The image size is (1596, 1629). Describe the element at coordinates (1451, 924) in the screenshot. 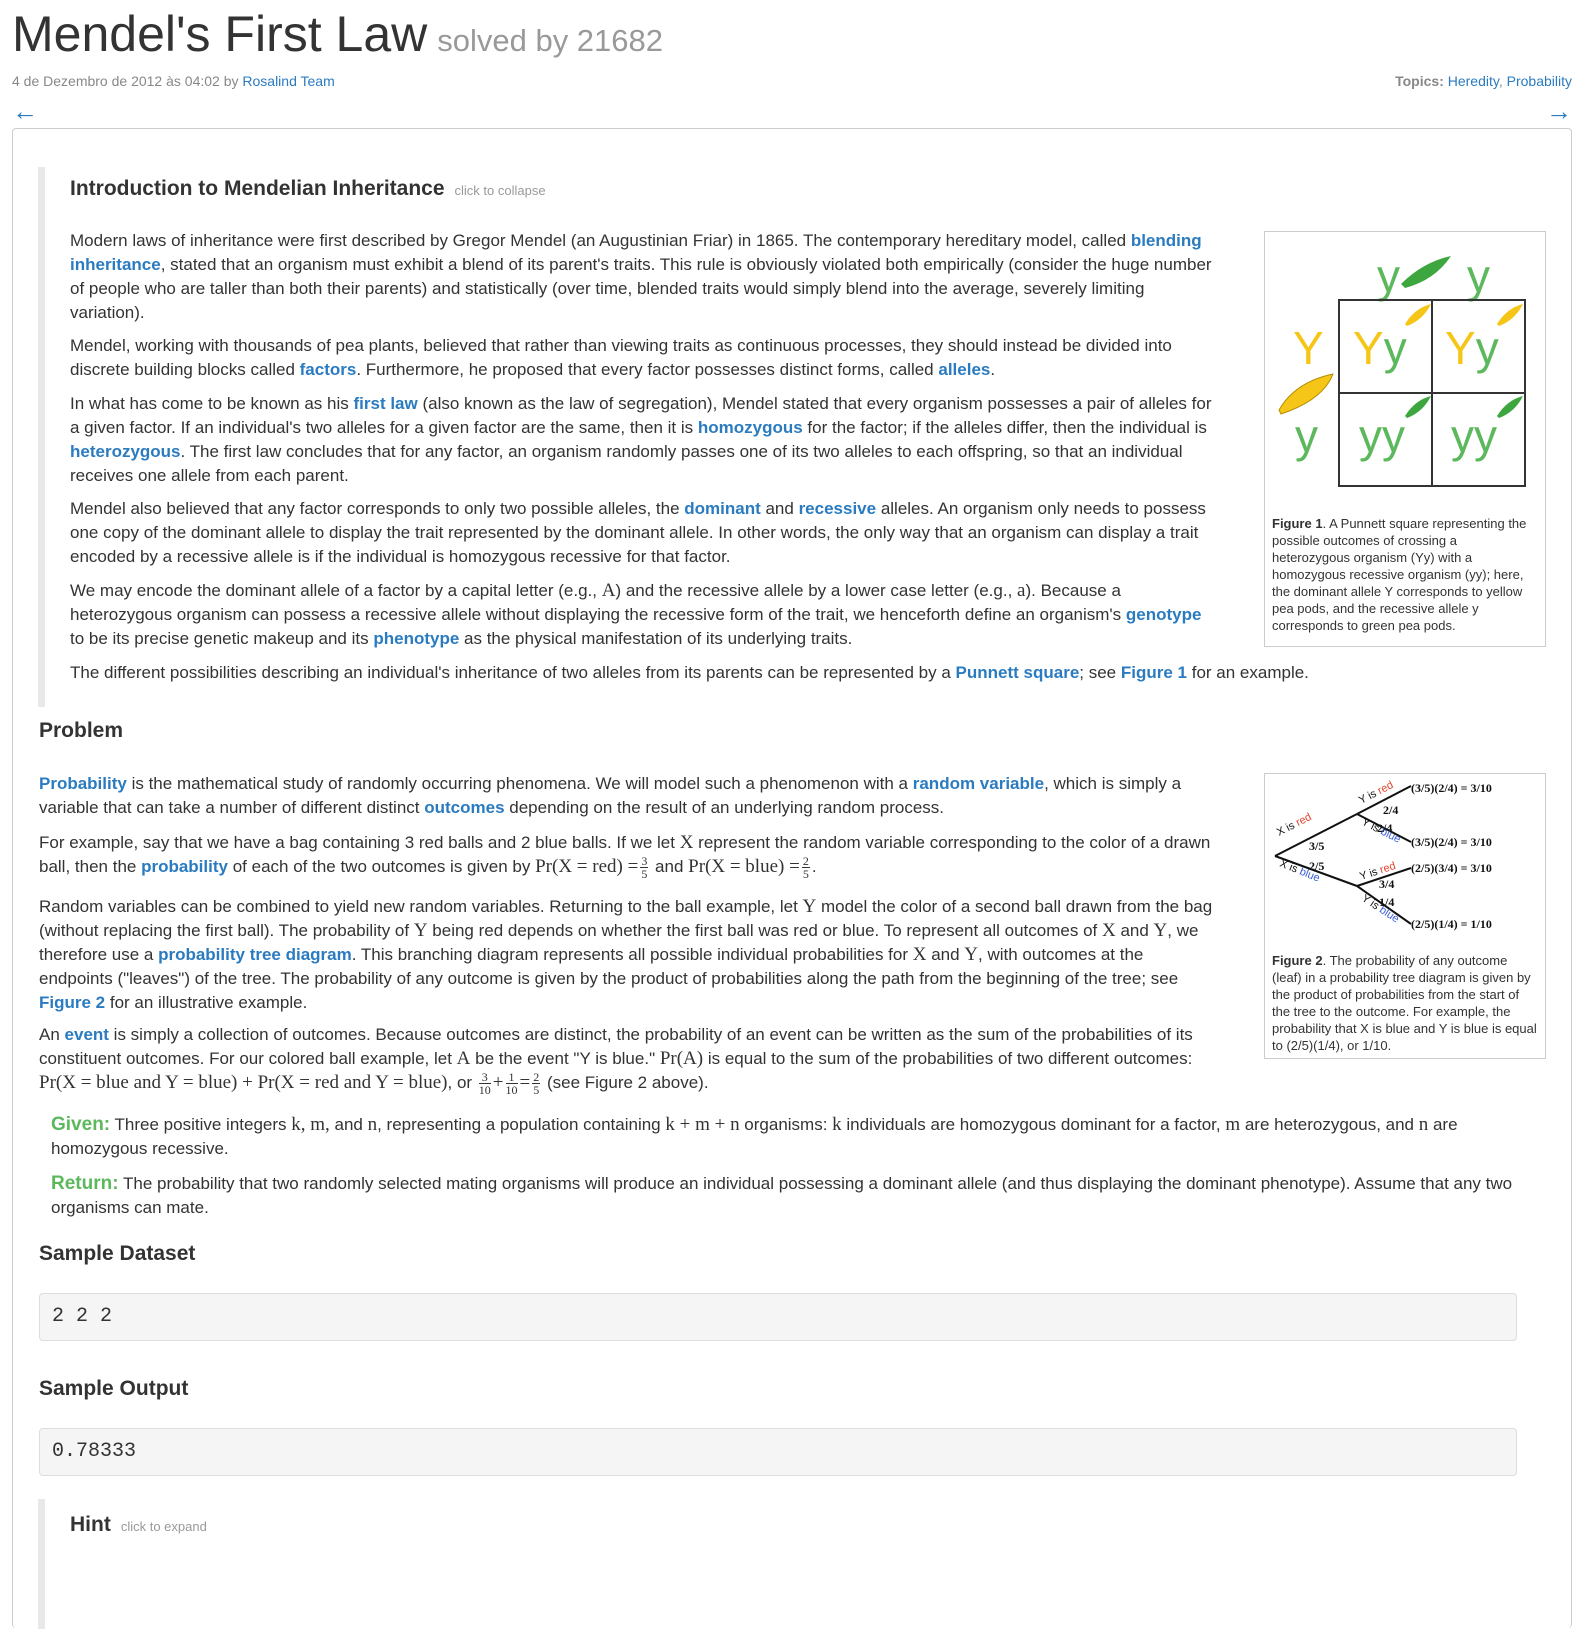

I see `tree-leaf-4: (2/5)(1/4) = 1/10` at that location.